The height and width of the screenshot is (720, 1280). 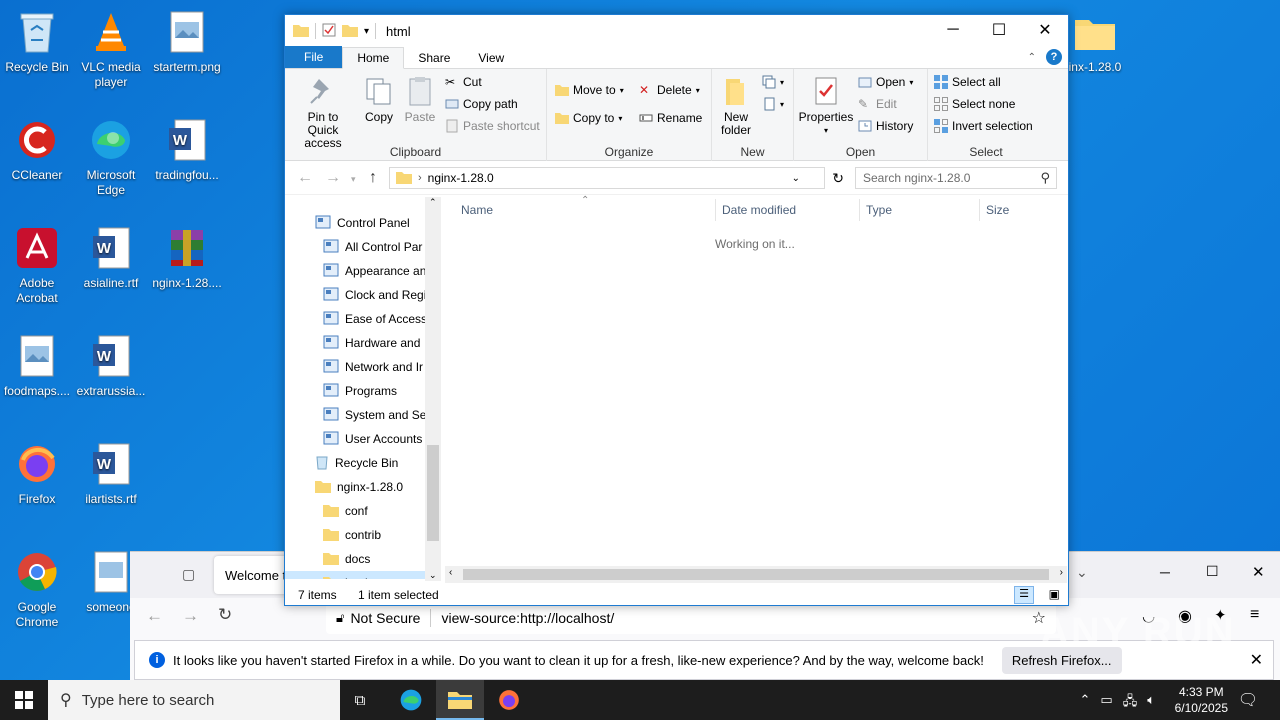 I want to click on tab-share: Share, so click(x=434, y=58).